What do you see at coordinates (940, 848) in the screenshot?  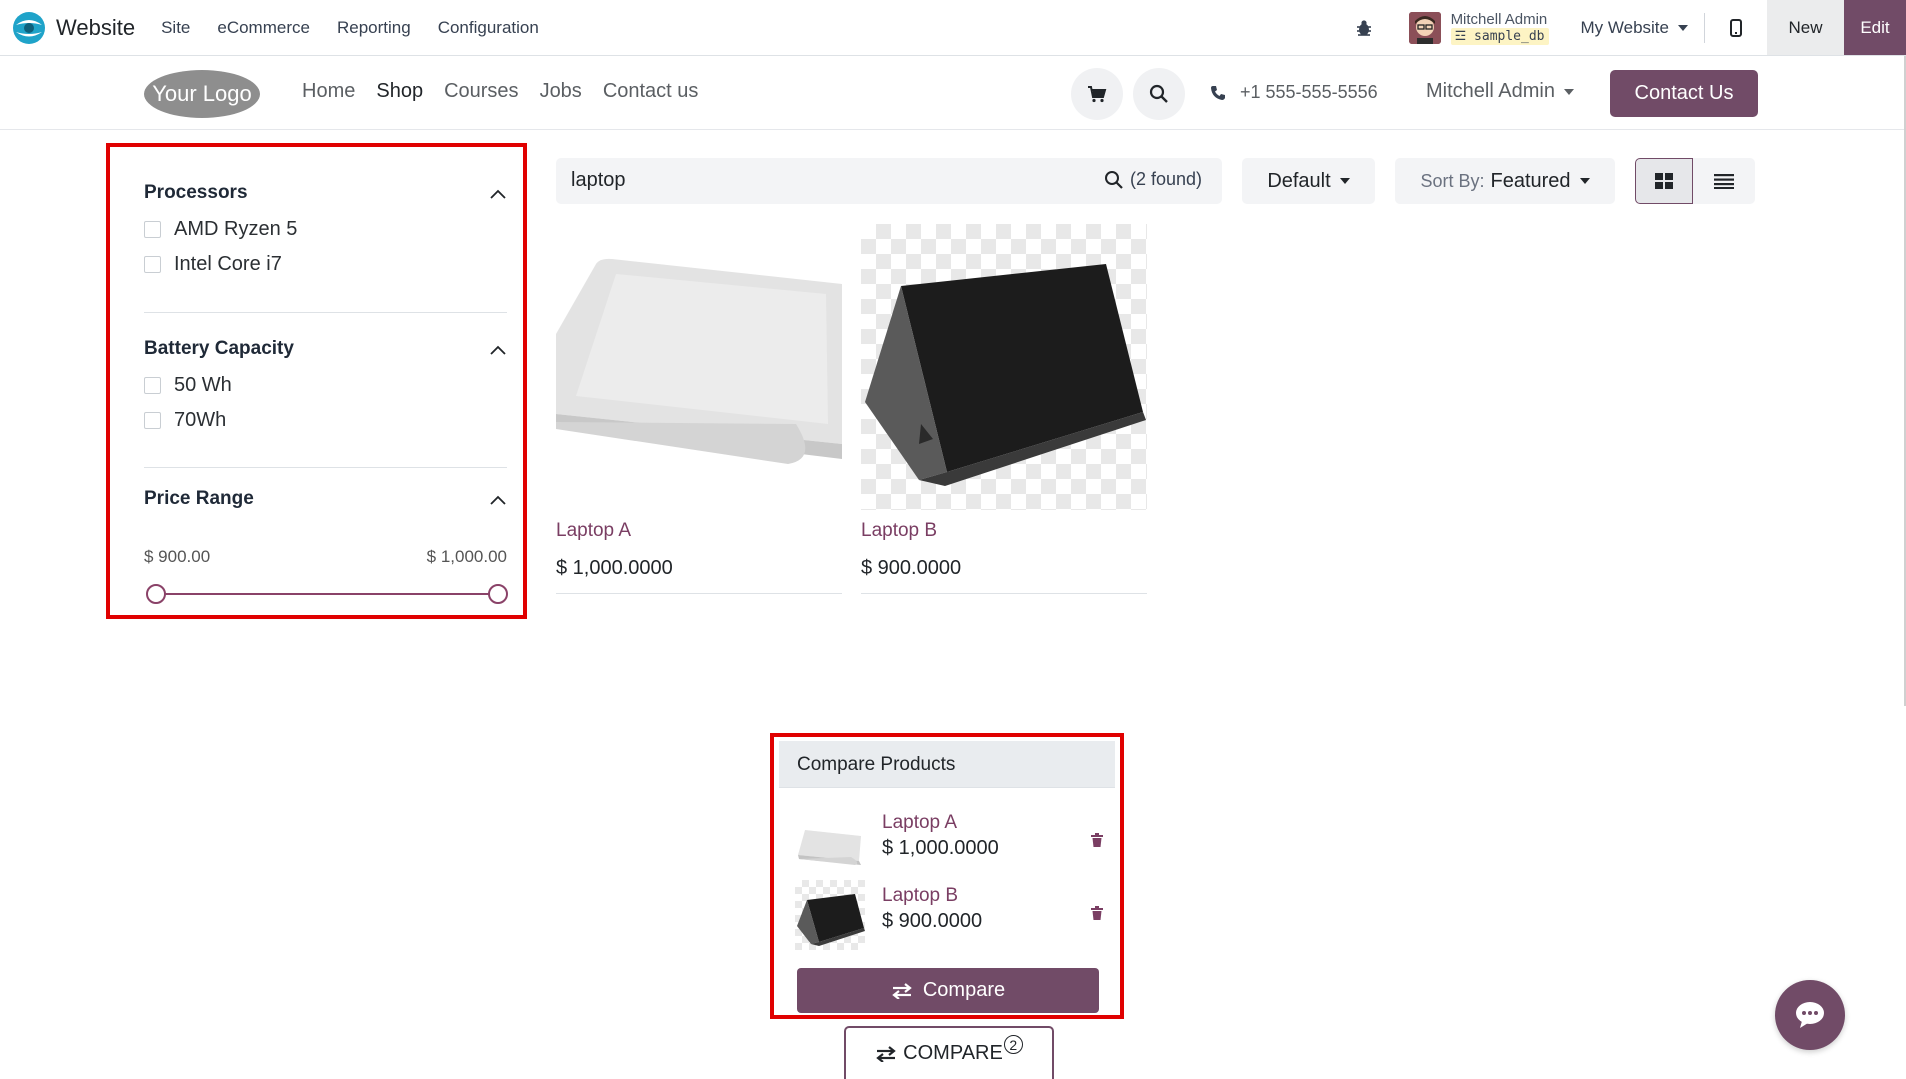 I see `compare-item-price: $ 1,000.0000` at bounding box center [940, 848].